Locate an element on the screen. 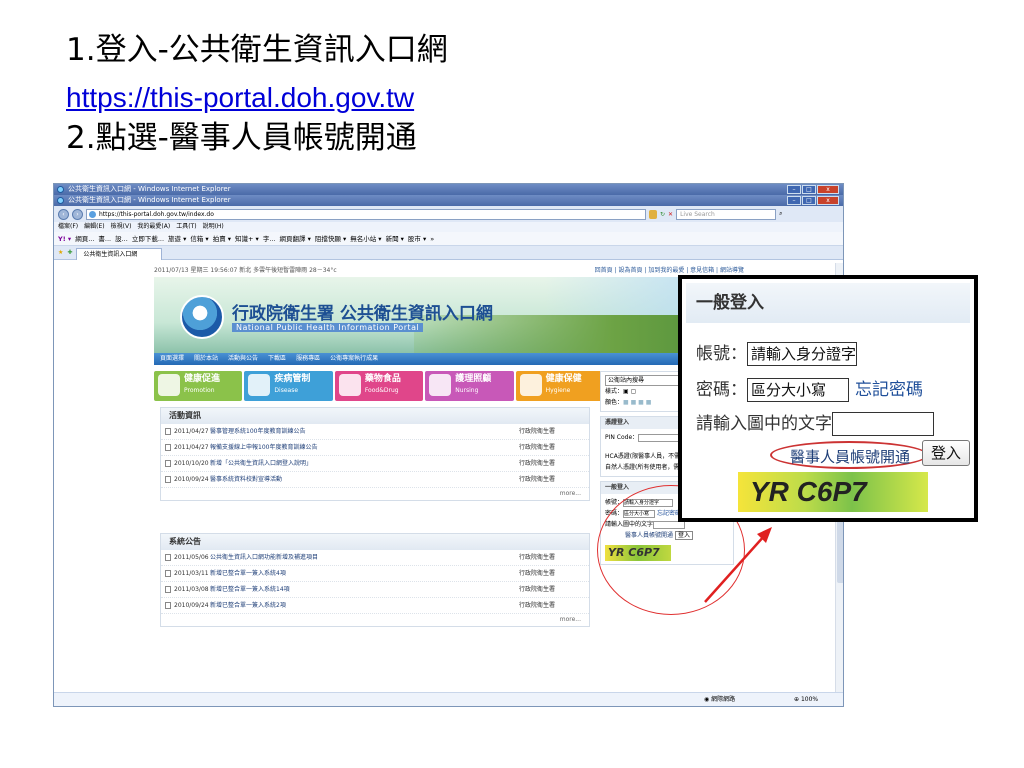  tile-promotion: 健康促進 Promotion is located at coordinates (198, 386).